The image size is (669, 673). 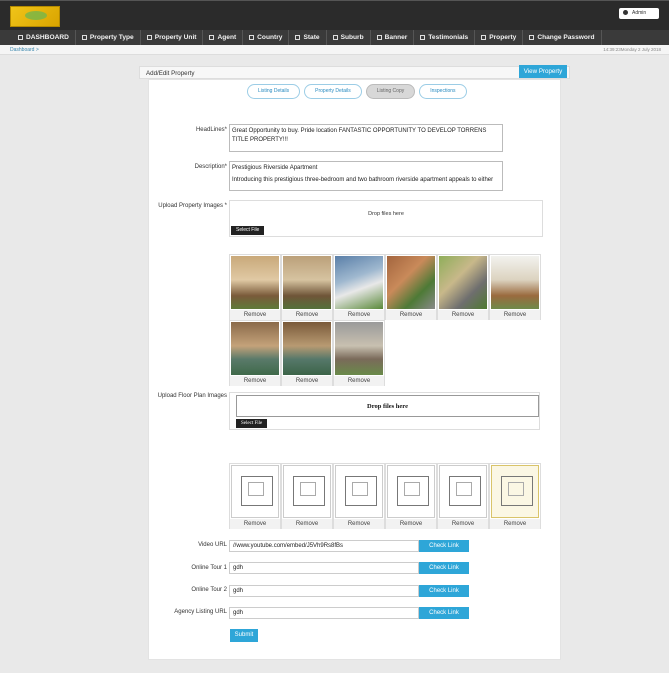 I want to click on video-url-label: Video URL, so click(x=212, y=545).